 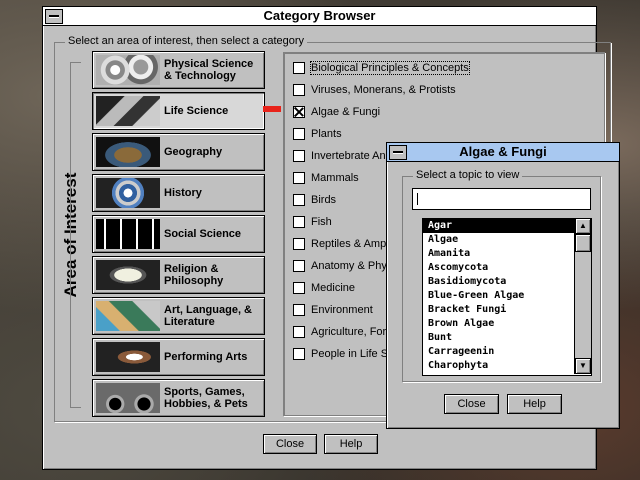 I want to click on category-label: Fish, so click(x=321, y=222).